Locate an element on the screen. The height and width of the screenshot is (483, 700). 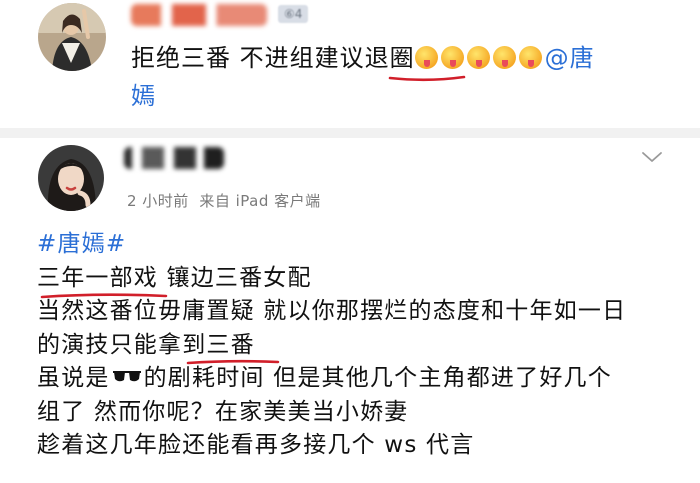
post-meta: 2 小时前 来自 iPad 客户端 is located at coordinates (224, 200).